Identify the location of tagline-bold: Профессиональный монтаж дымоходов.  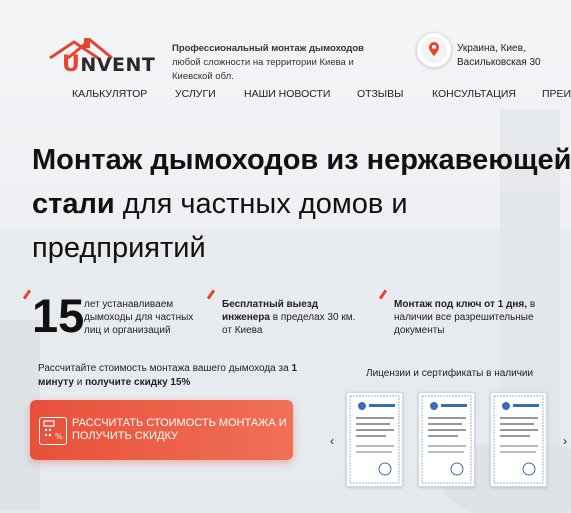
(268, 48).